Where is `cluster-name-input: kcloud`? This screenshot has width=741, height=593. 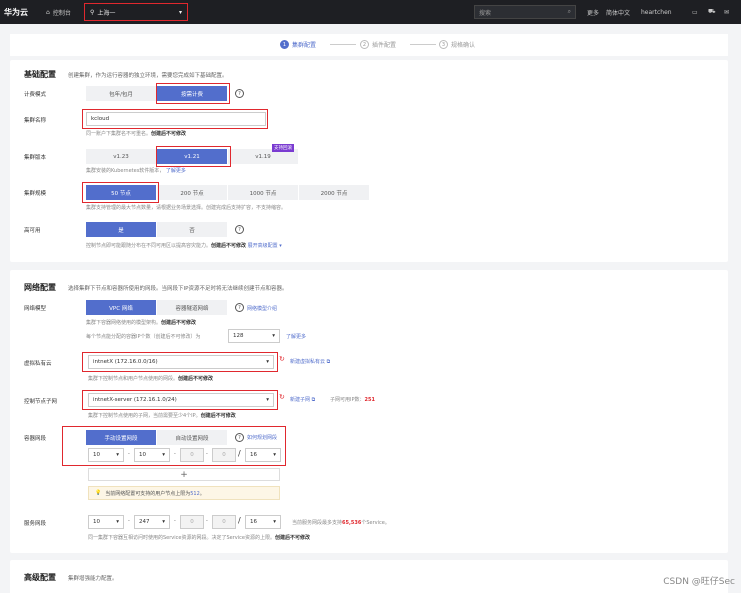 cluster-name-input: kcloud is located at coordinates (176, 119).